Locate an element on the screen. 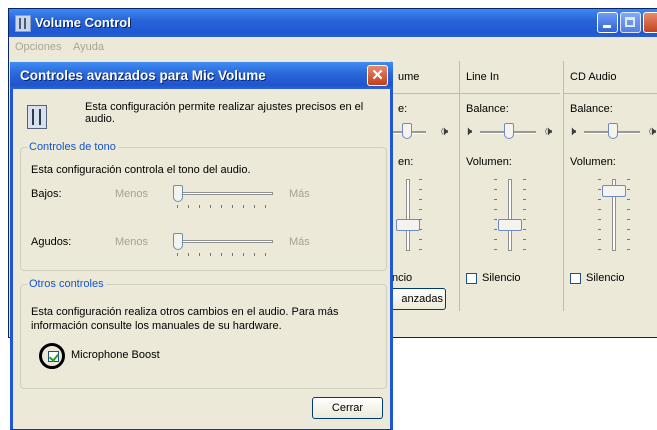  highlight-circle is located at coordinates (52, 356).